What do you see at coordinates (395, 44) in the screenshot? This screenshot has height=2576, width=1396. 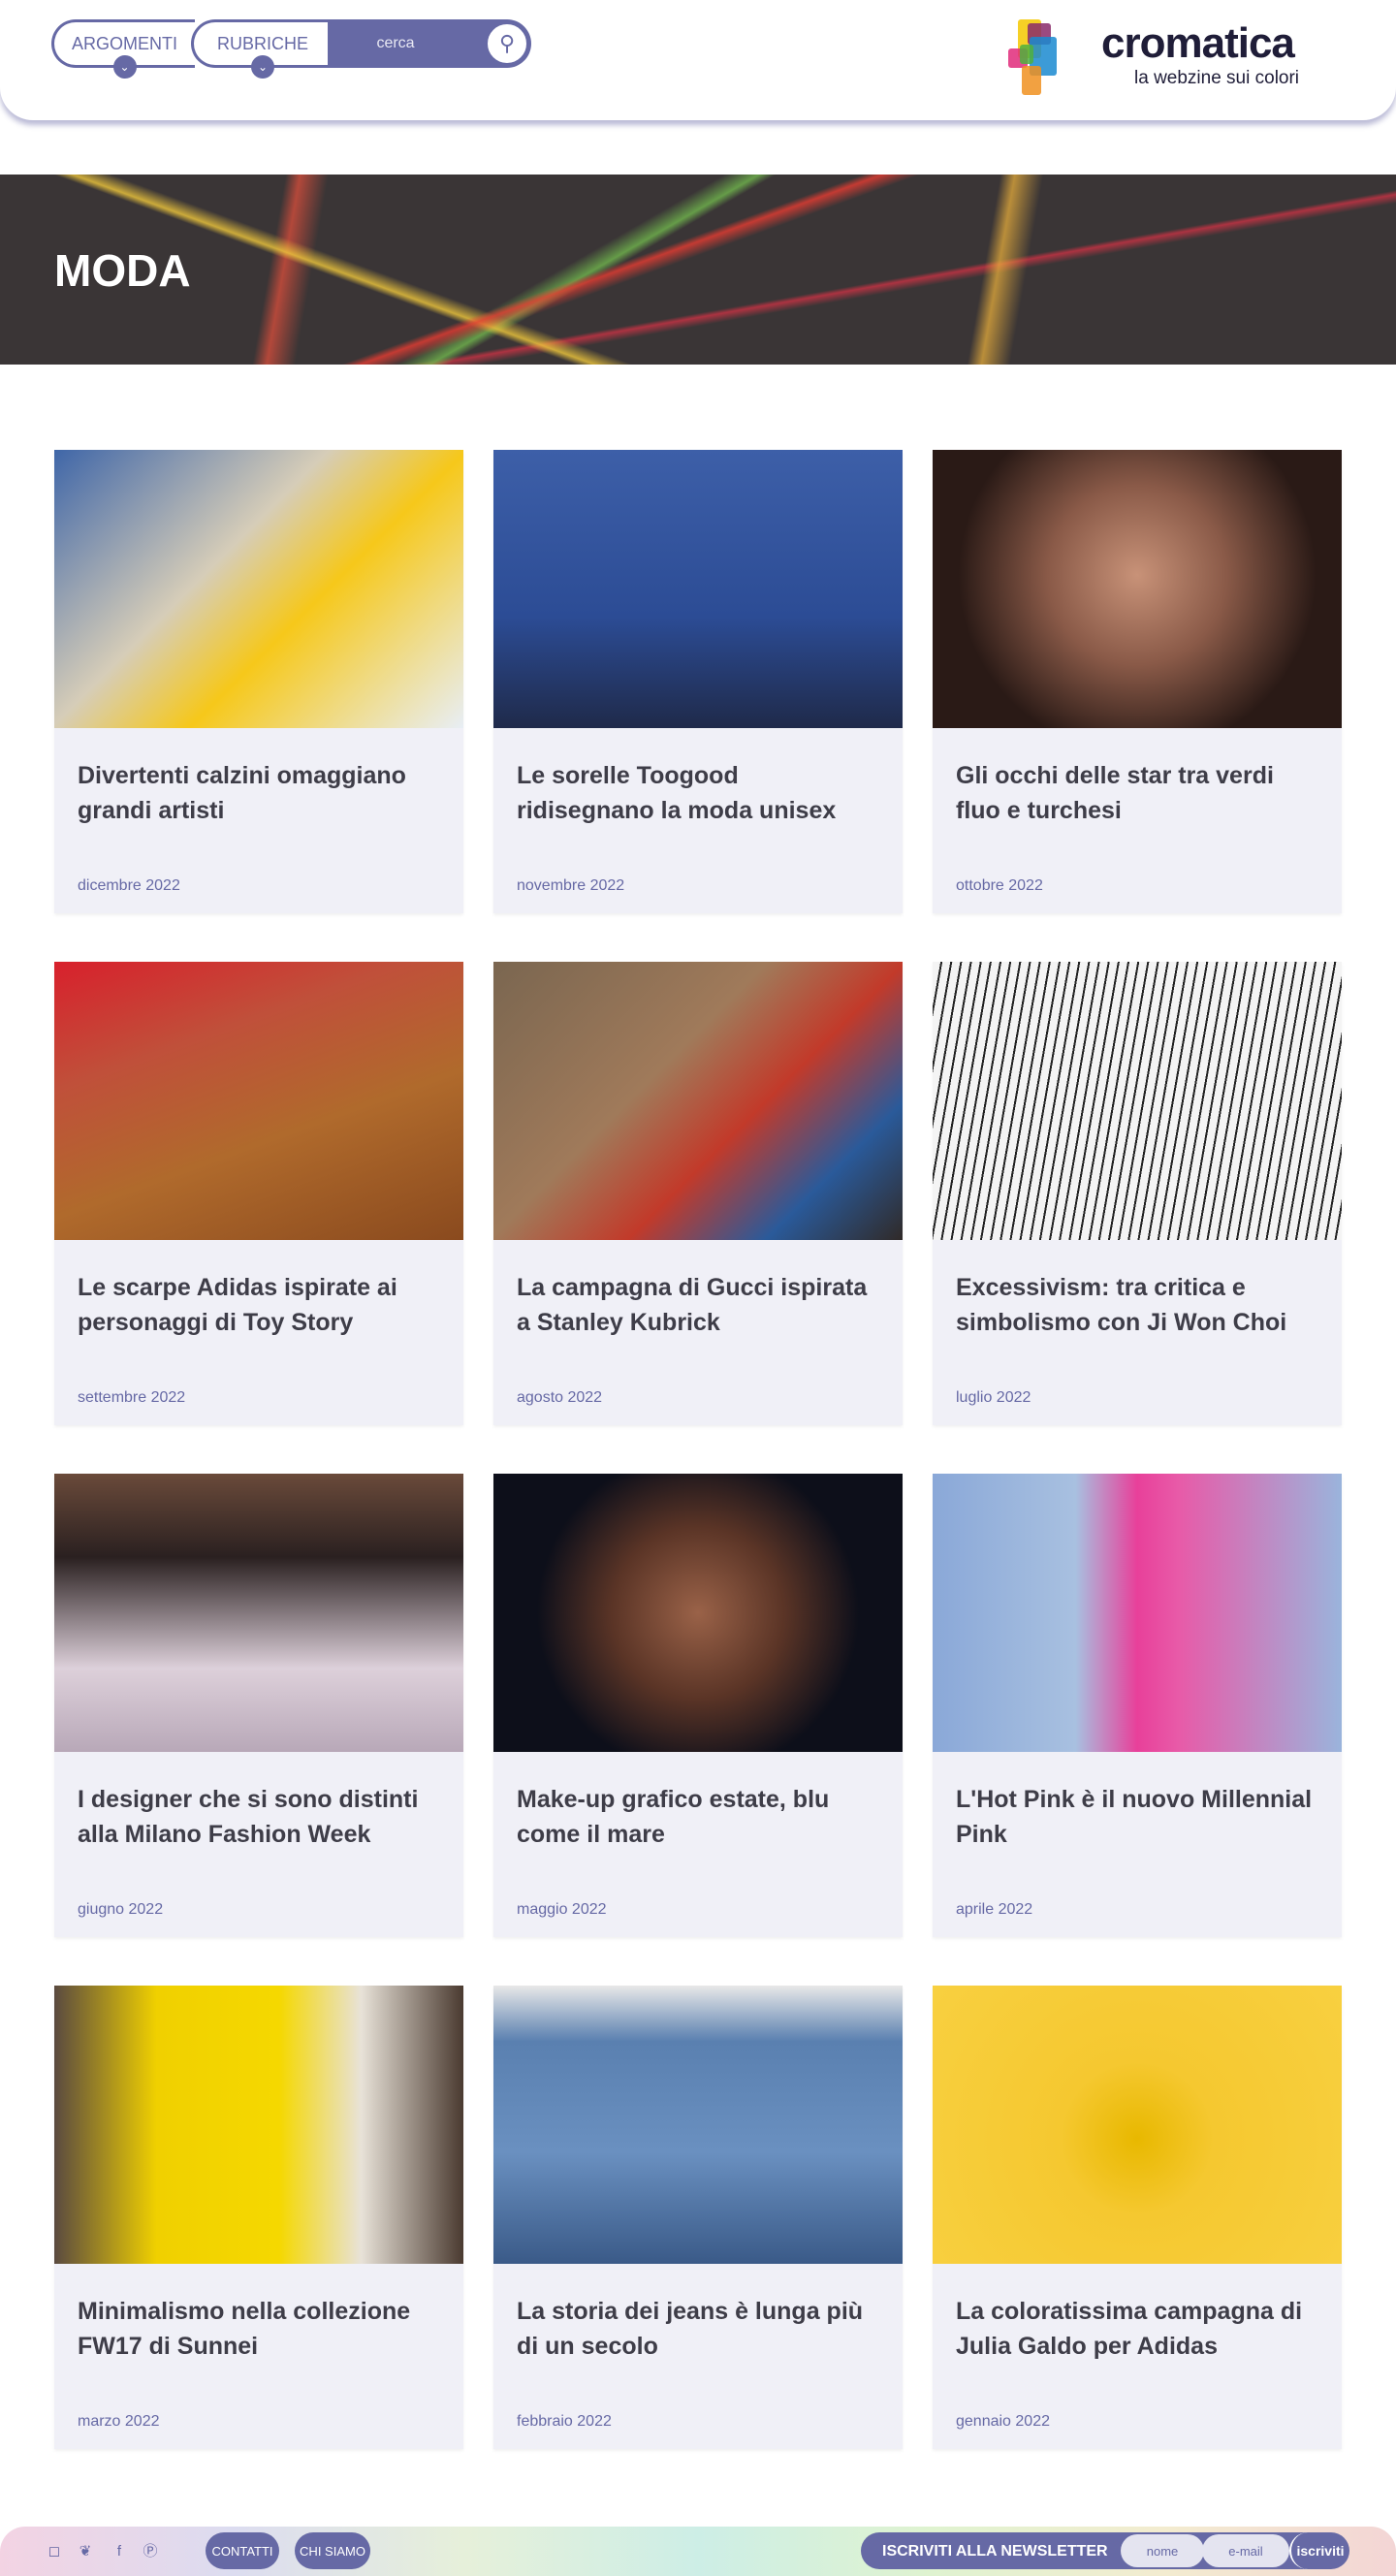 I see `search-input` at bounding box center [395, 44].